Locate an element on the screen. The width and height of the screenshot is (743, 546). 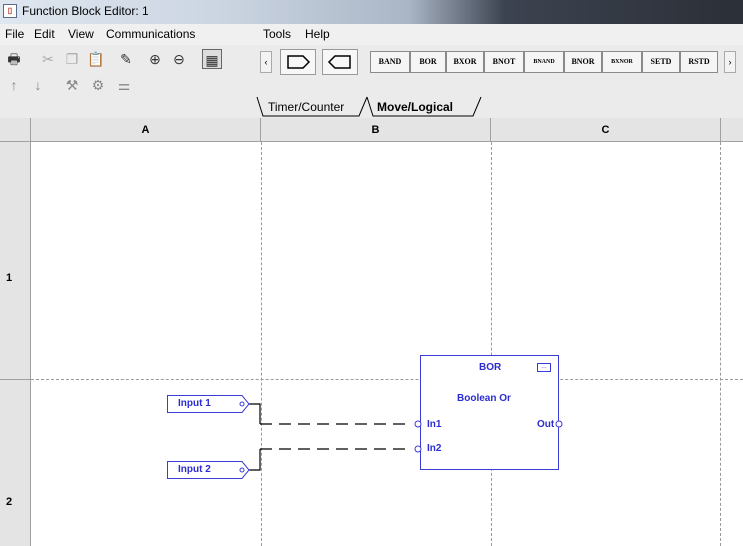
pin-in1-label: In1 is located at coordinates (434, 424).